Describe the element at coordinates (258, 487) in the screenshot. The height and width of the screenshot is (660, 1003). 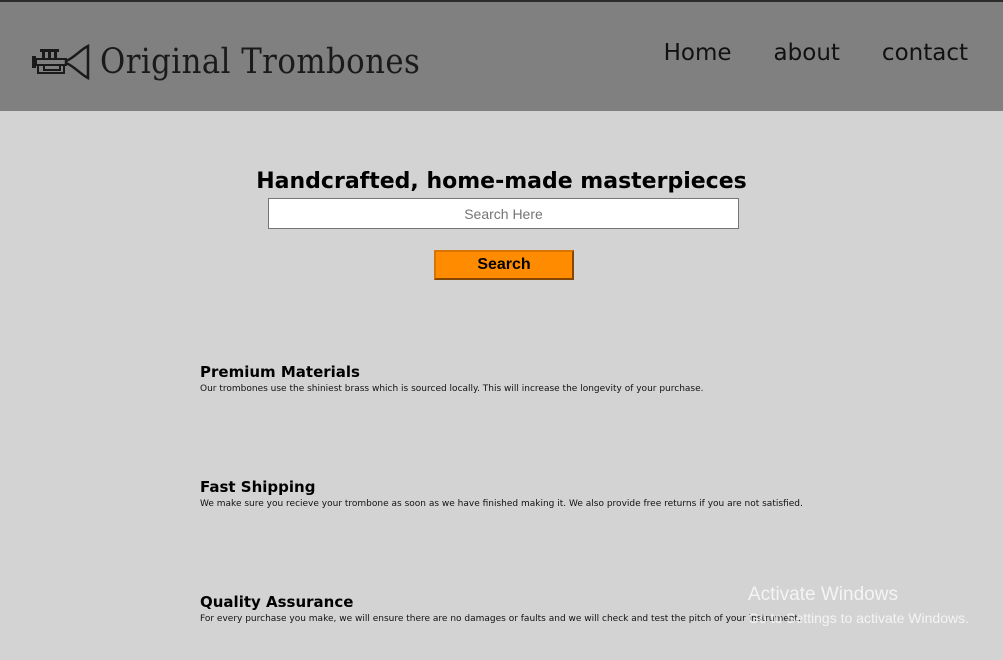
I see `feature-title: Fast Shipping` at that location.